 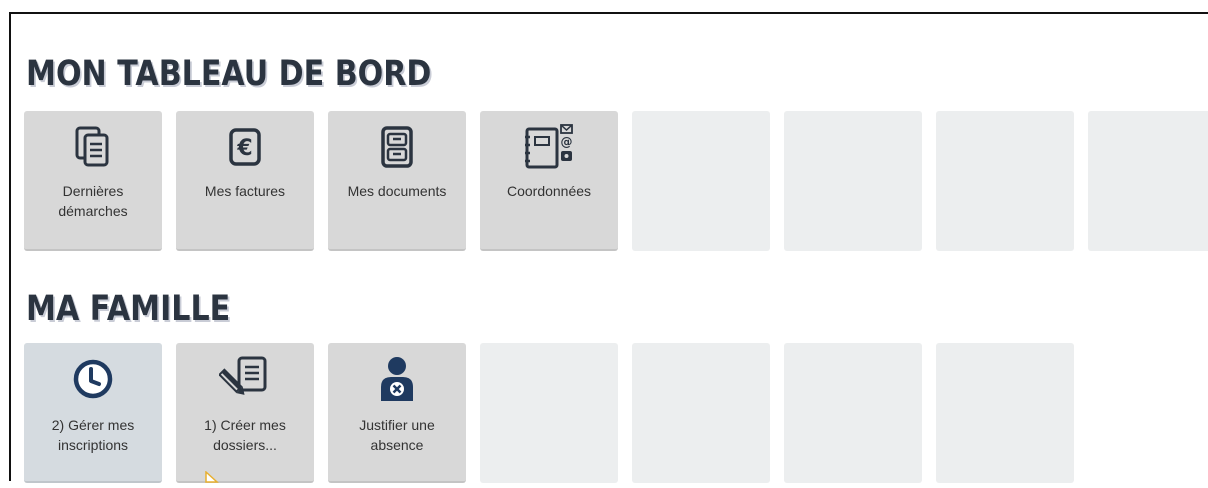 What do you see at coordinates (93, 413) in the screenshot?
I see `tile-gerer-inscriptions: 2) Gérer mes inscriptions` at bounding box center [93, 413].